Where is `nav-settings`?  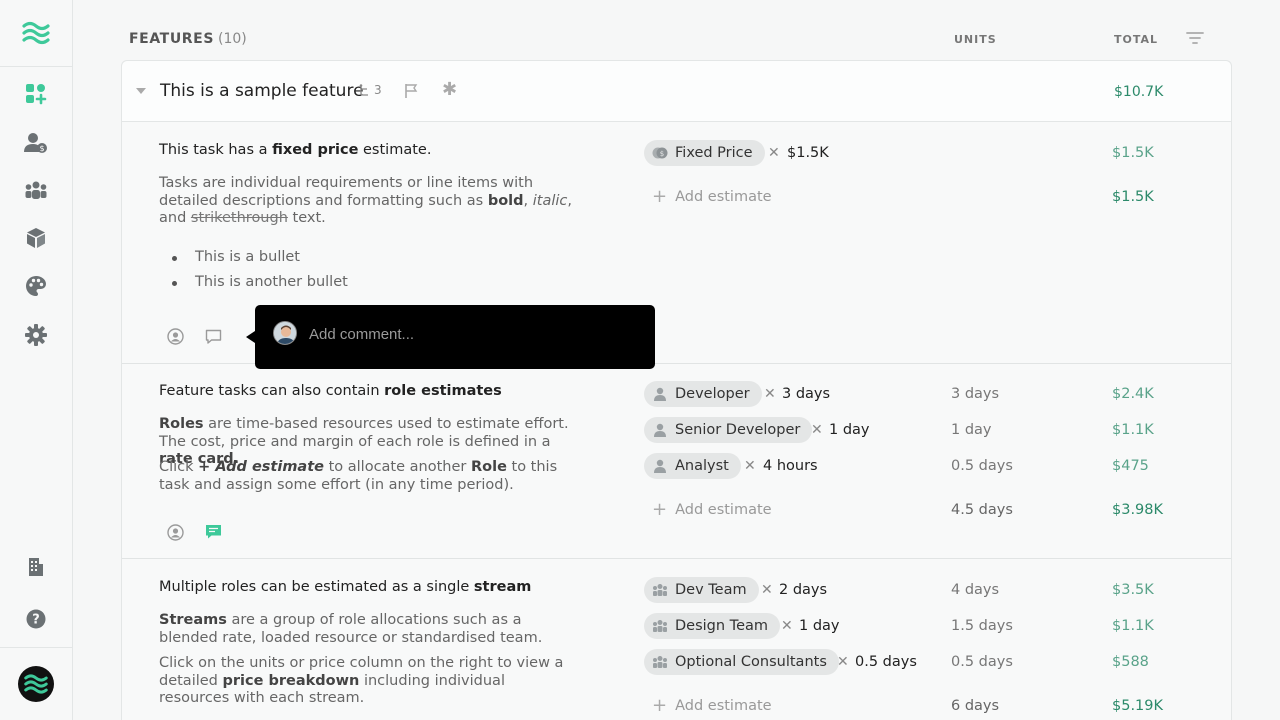
nav-settings is located at coordinates (36, 335).